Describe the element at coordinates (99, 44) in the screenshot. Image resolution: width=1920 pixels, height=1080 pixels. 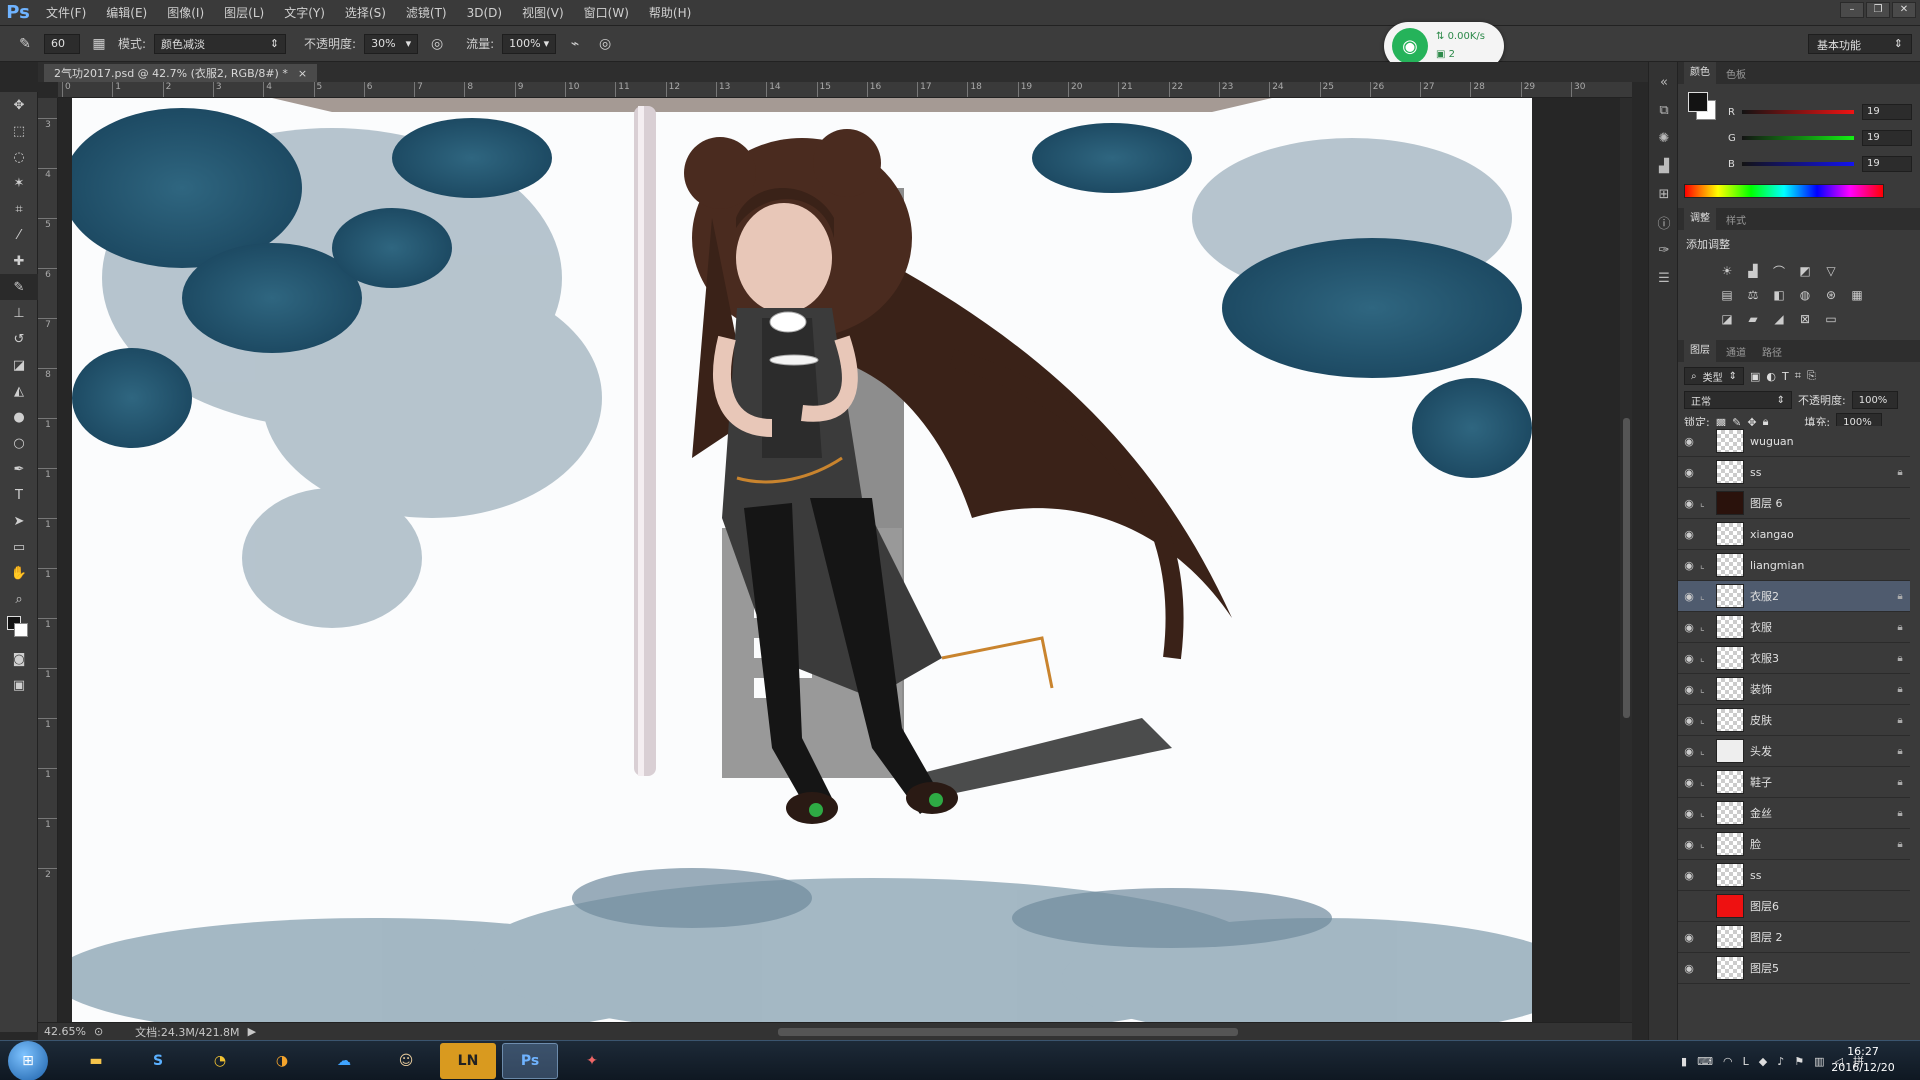
I see `brush-panel-icon: ▦` at that location.